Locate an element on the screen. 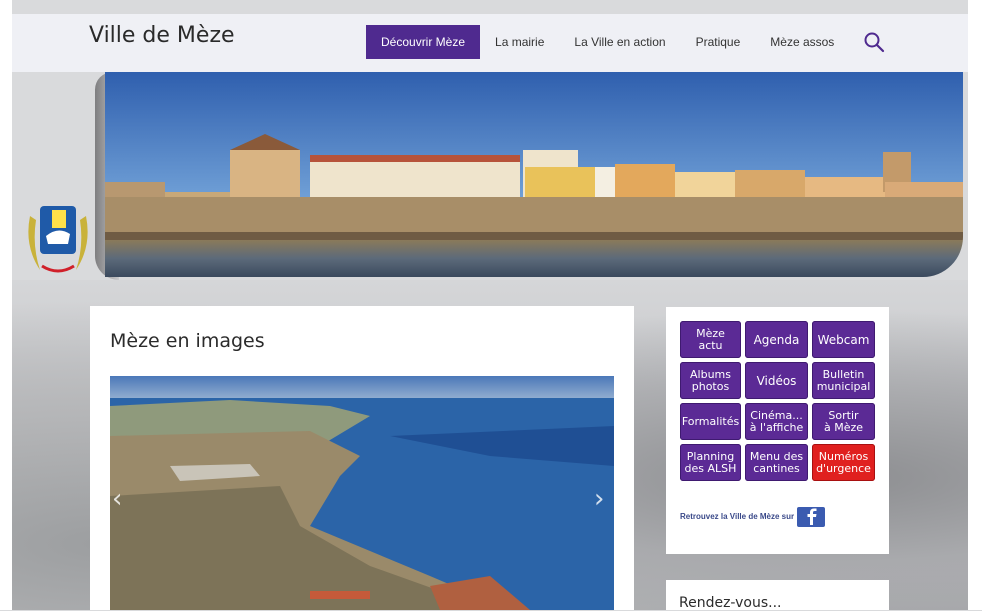 This screenshot has height=611, width=982. facebook-link: Retrouvez la Ville de Mèze sur is located at coordinates (753, 516).